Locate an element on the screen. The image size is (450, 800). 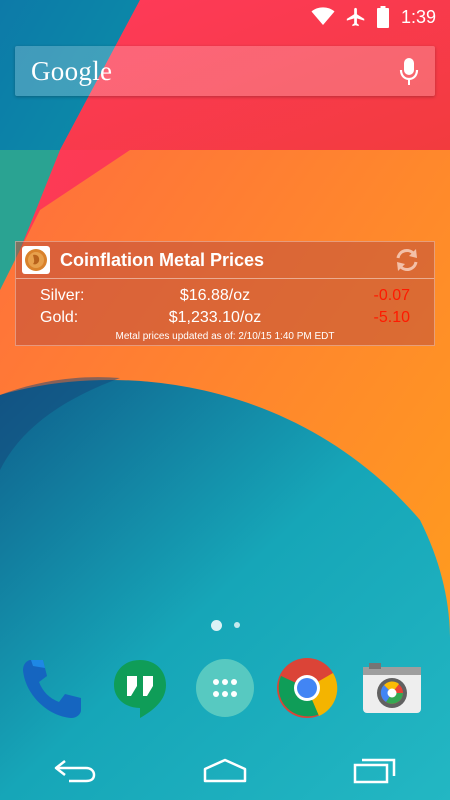
dock is located at coordinates (225, 690).